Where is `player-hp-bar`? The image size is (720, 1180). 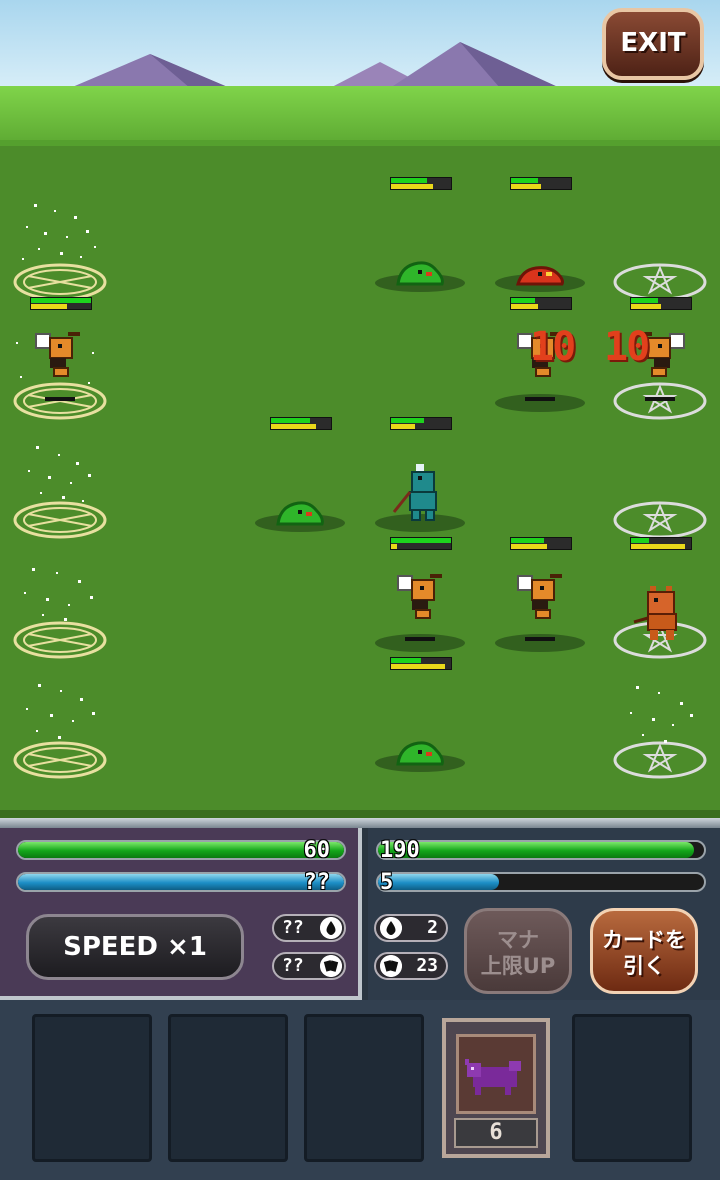
player-hp-bar is located at coordinates (181, 850).